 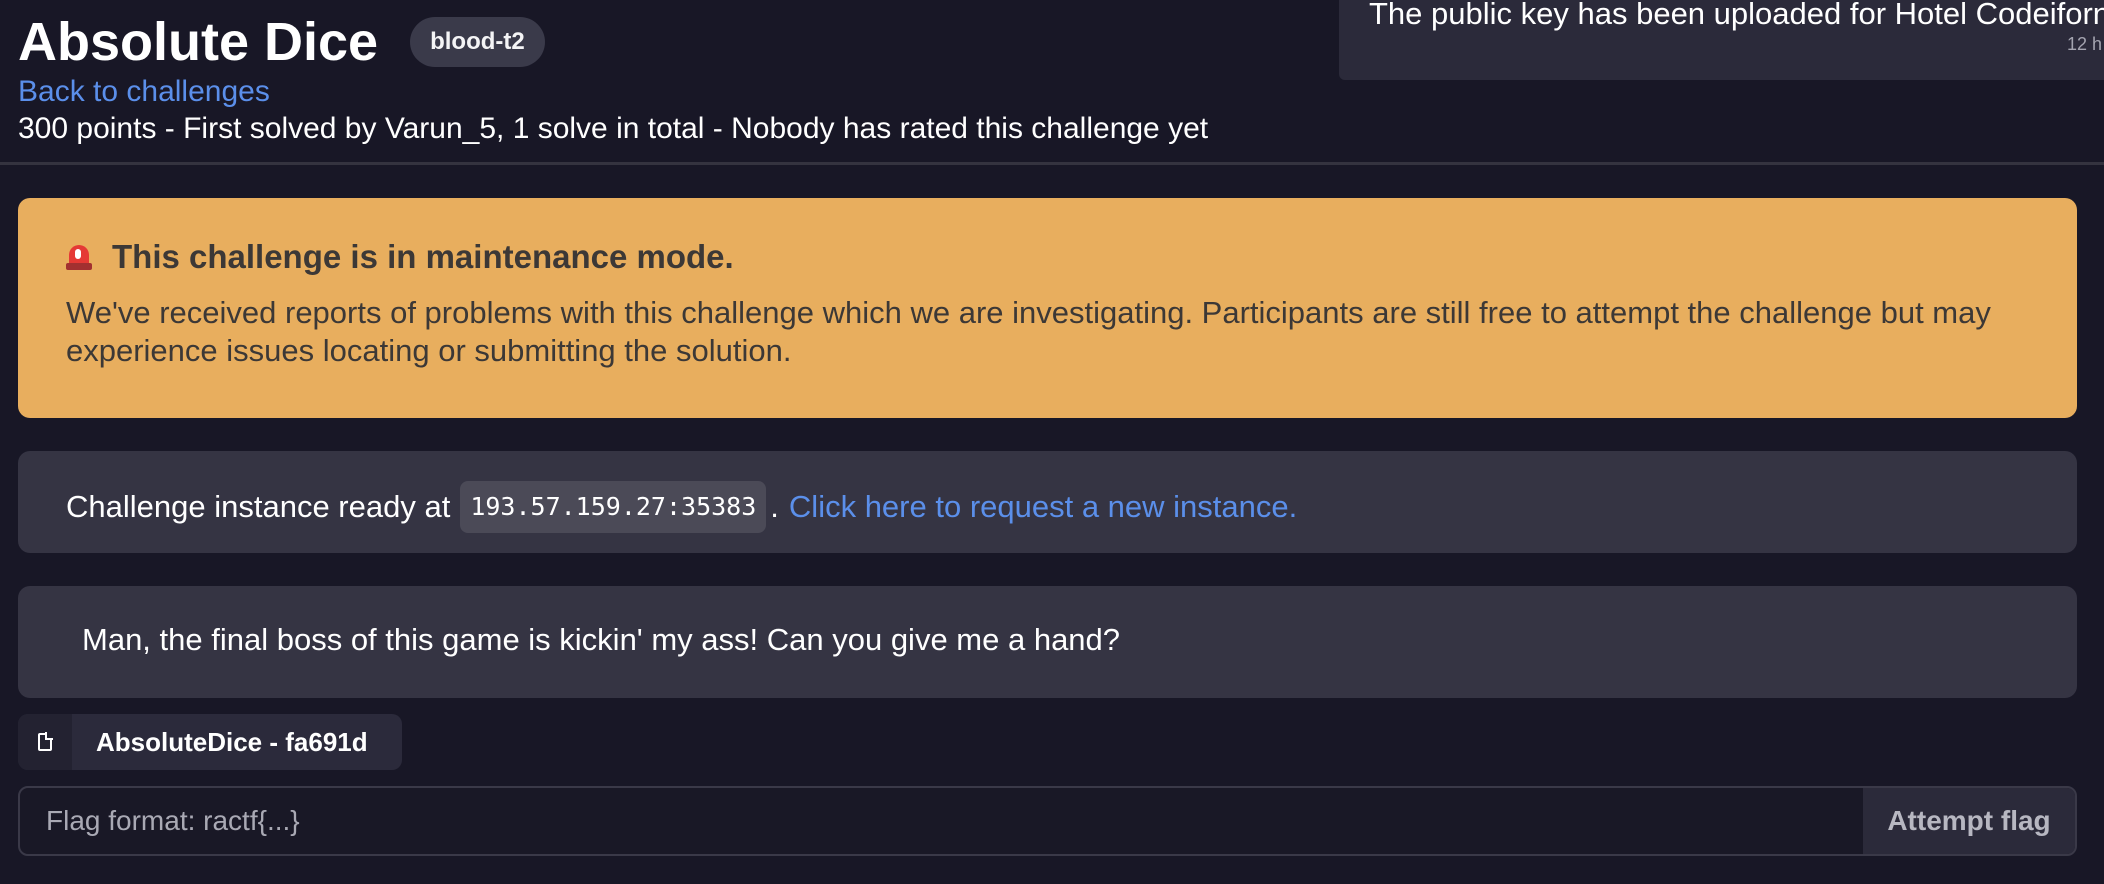 What do you see at coordinates (232, 741) in the screenshot?
I see `file-label: AbsoluteDice - fa691d` at bounding box center [232, 741].